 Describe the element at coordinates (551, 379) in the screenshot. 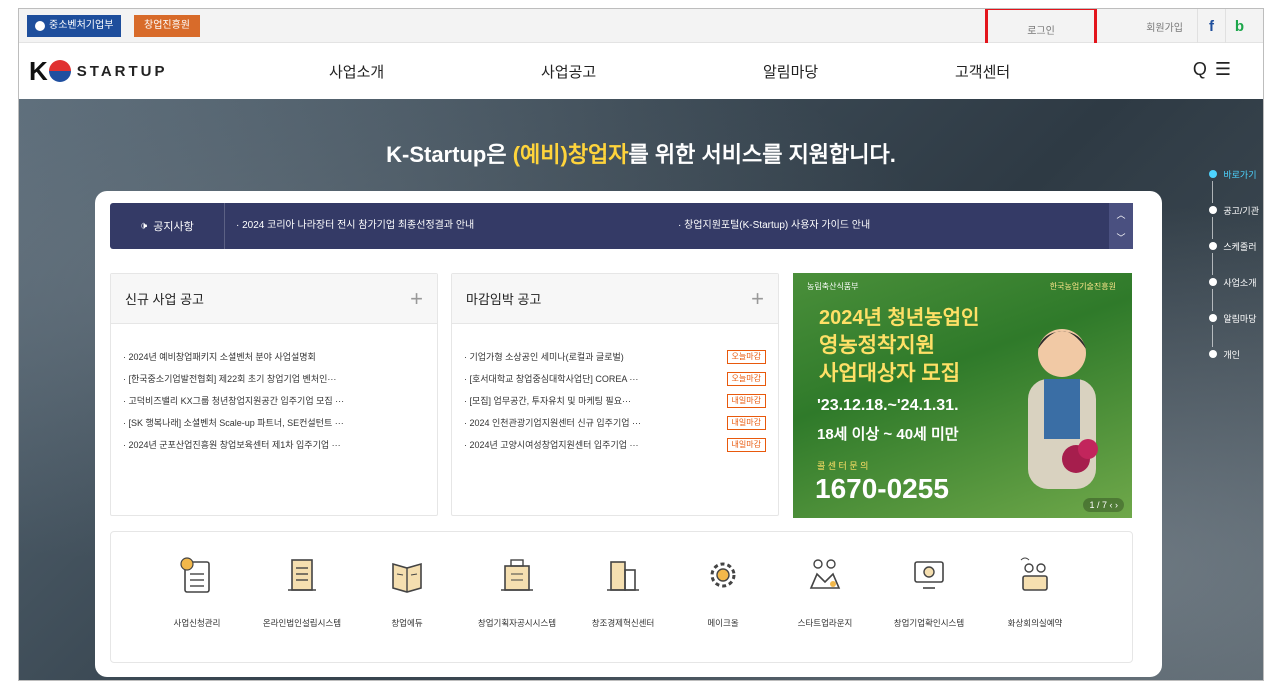

I see `list-item-text: · [호서대학교 창업중심대학사업단] COREA ···` at that location.